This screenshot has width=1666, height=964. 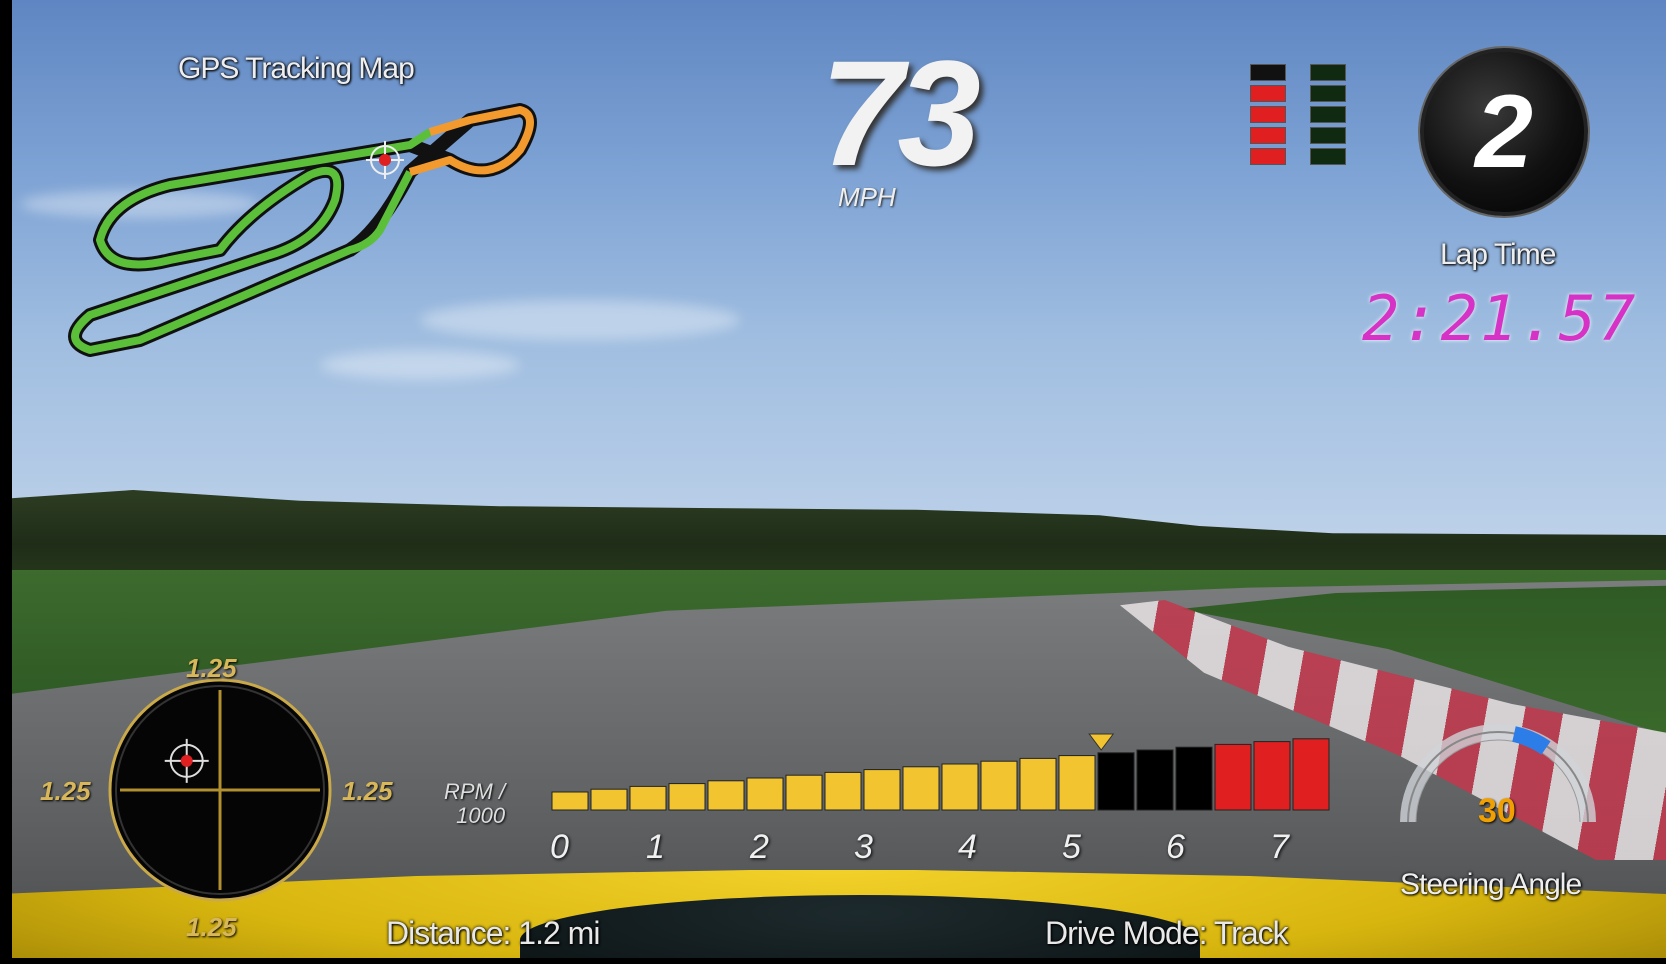 I want to click on steering-angle-value: 30, so click(x=1497, y=811).